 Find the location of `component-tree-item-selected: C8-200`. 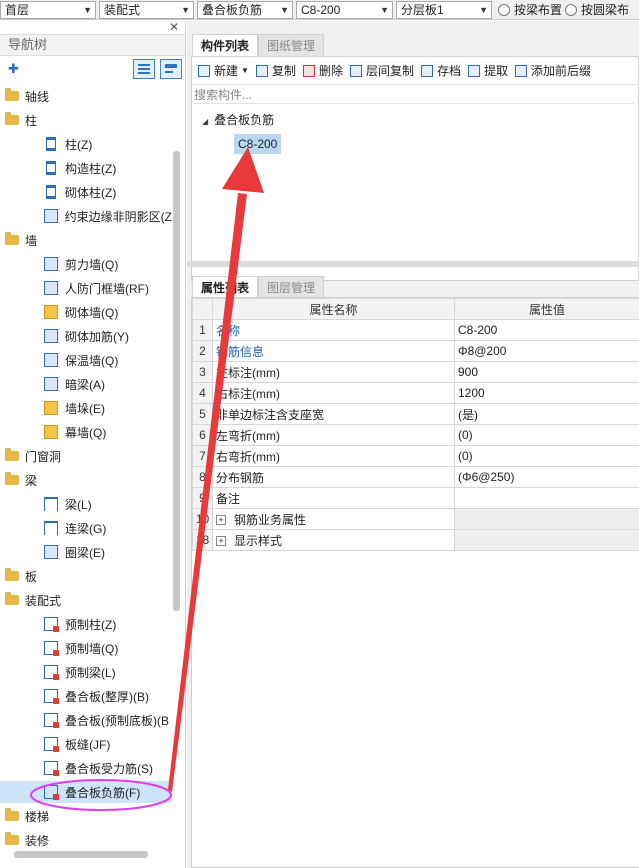

component-tree-item-selected: C8-200 is located at coordinates (258, 144).